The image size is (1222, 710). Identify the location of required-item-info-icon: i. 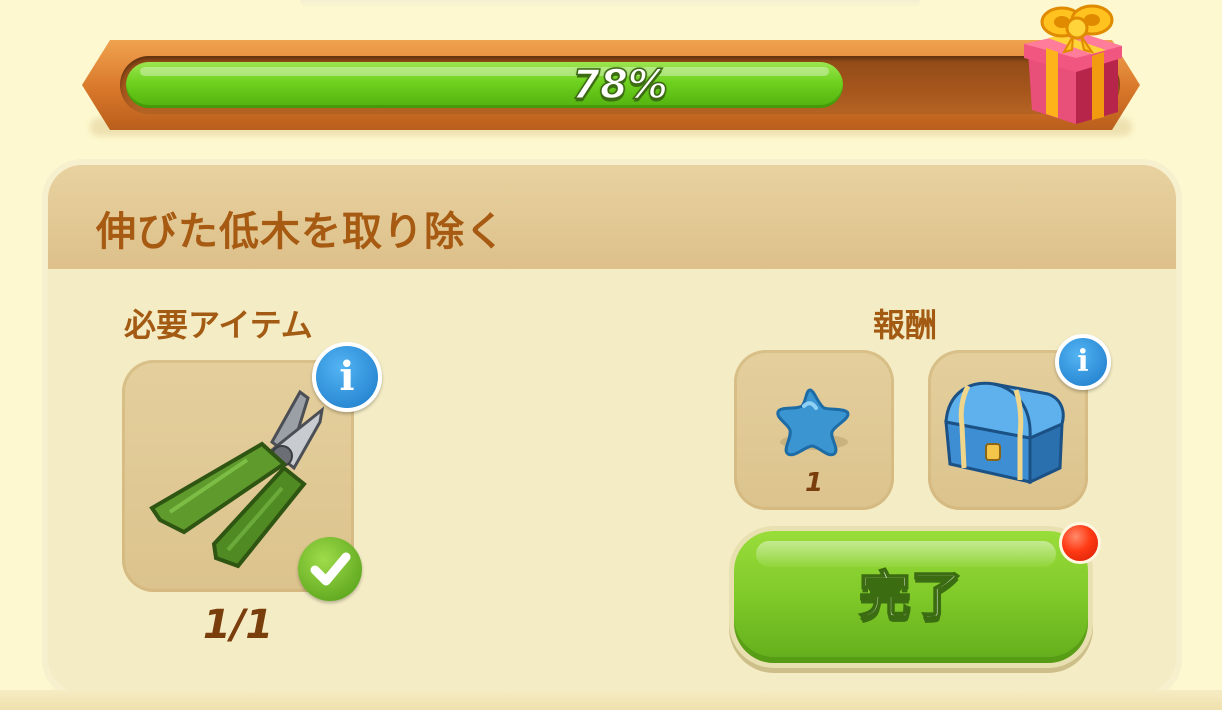
(347, 377).